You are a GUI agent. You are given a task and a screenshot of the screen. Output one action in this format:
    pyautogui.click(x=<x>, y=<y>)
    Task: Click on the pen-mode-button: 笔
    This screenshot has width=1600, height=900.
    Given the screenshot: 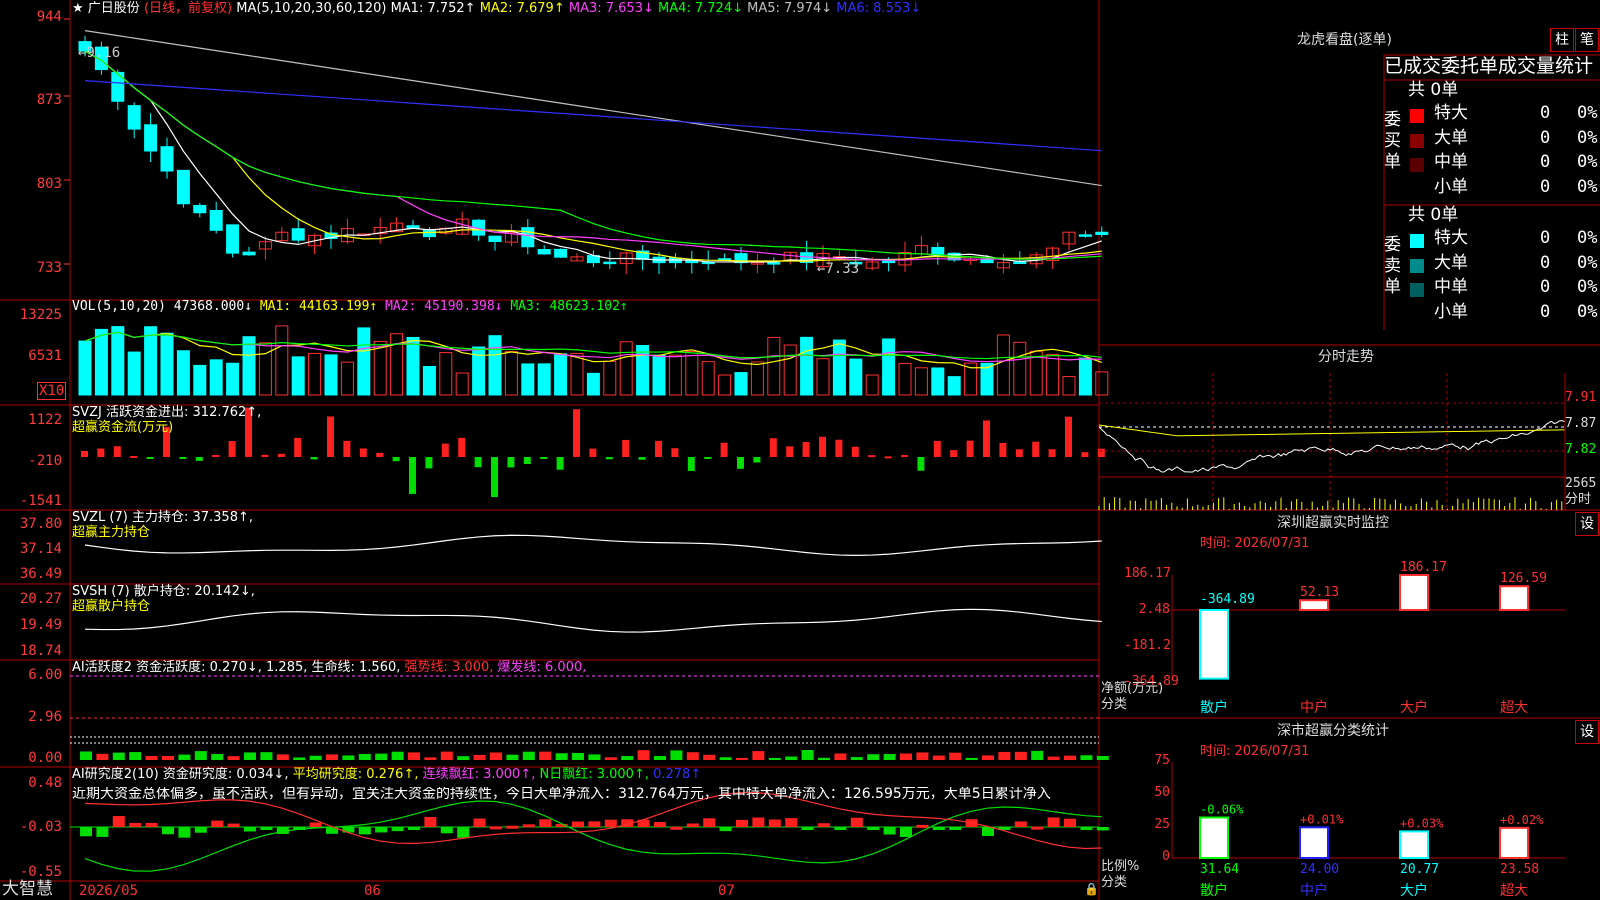 What is the action you would take?
    pyautogui.click(x=1587, y=40)
    